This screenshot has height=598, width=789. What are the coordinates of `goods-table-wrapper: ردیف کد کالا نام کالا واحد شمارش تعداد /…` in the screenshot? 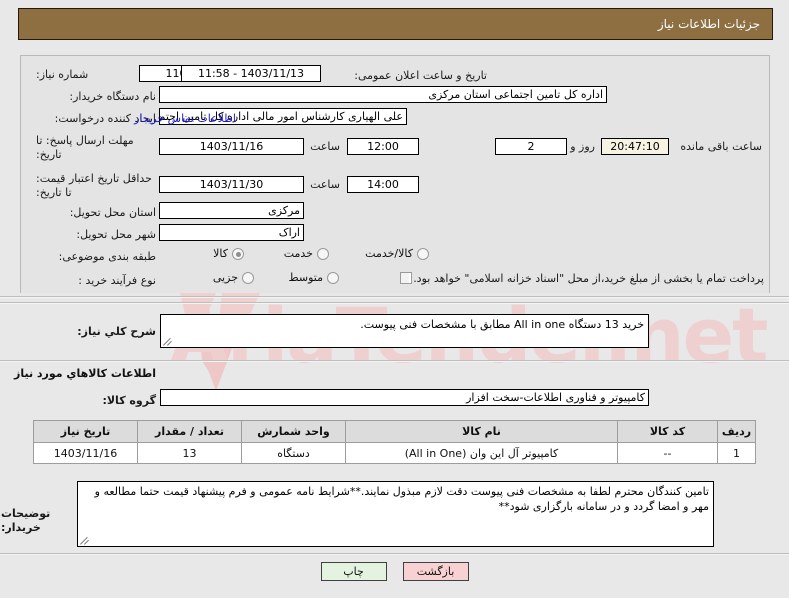 It's located at (394, 442).